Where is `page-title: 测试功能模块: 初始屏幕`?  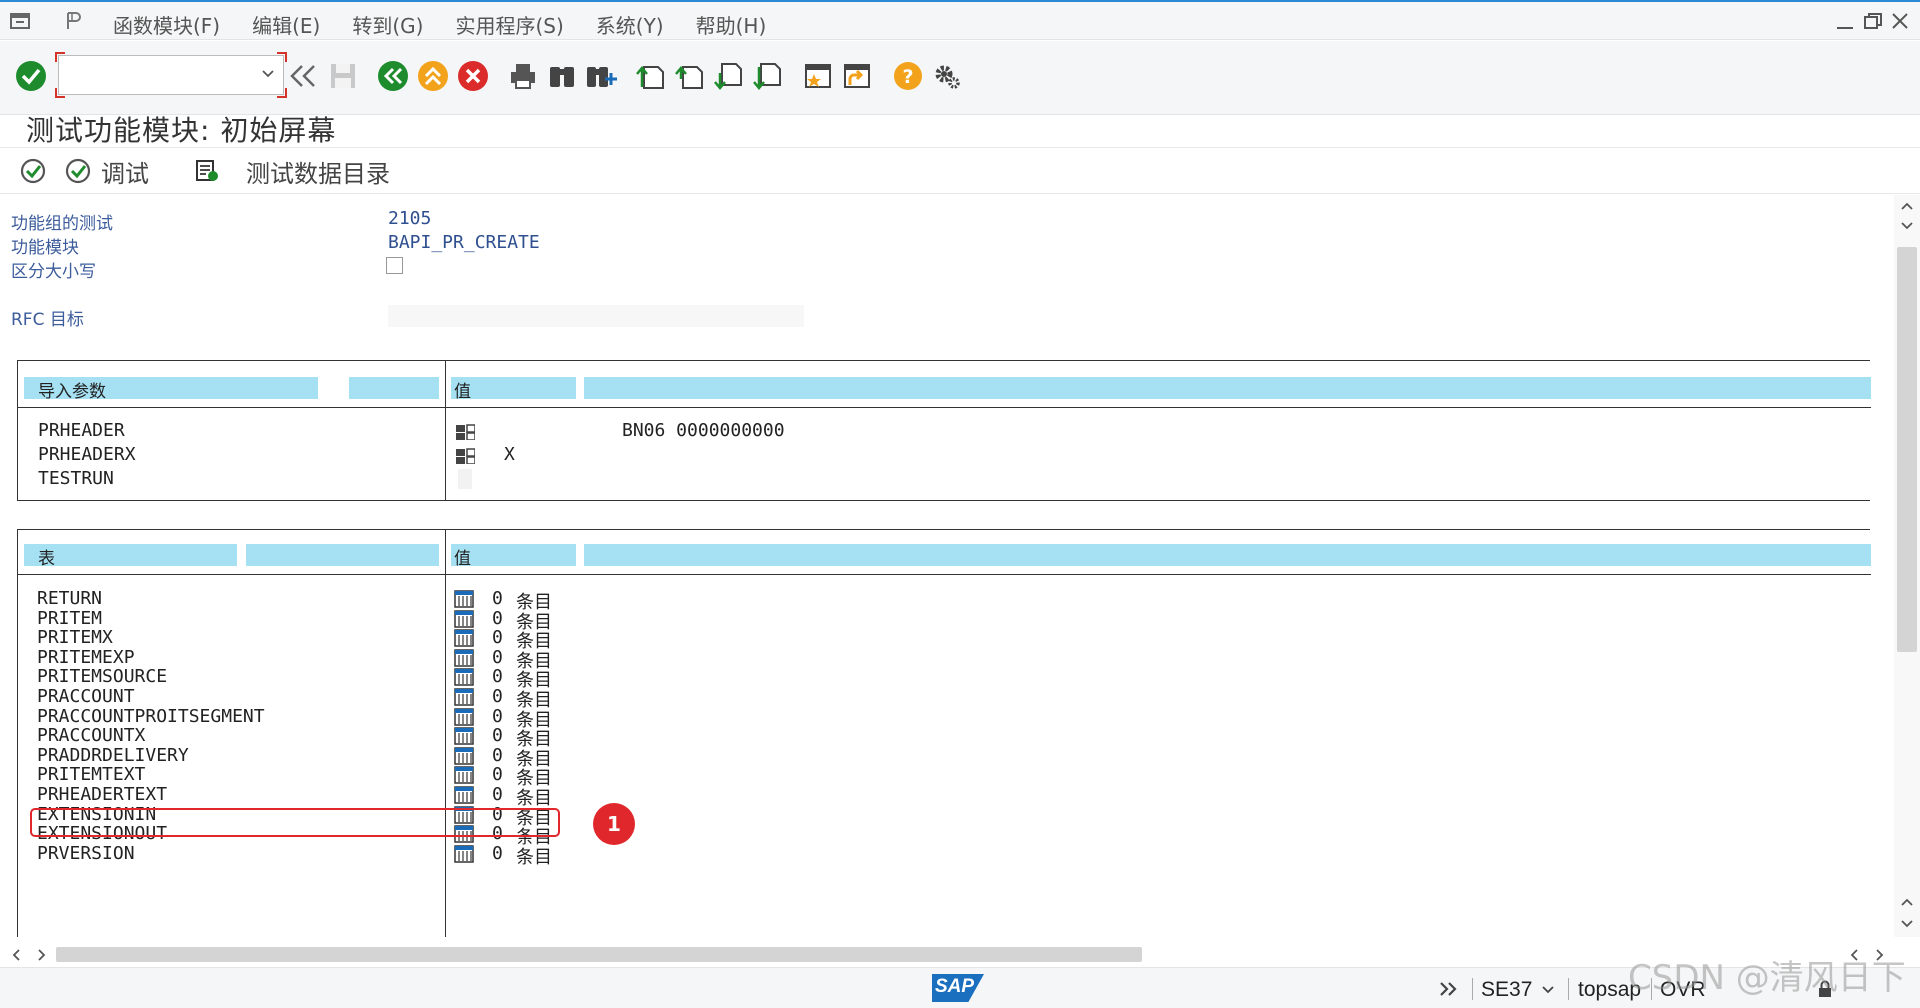
page-title: 测试功能模块: 初始屏幕 is located at coordinates (181, 130).